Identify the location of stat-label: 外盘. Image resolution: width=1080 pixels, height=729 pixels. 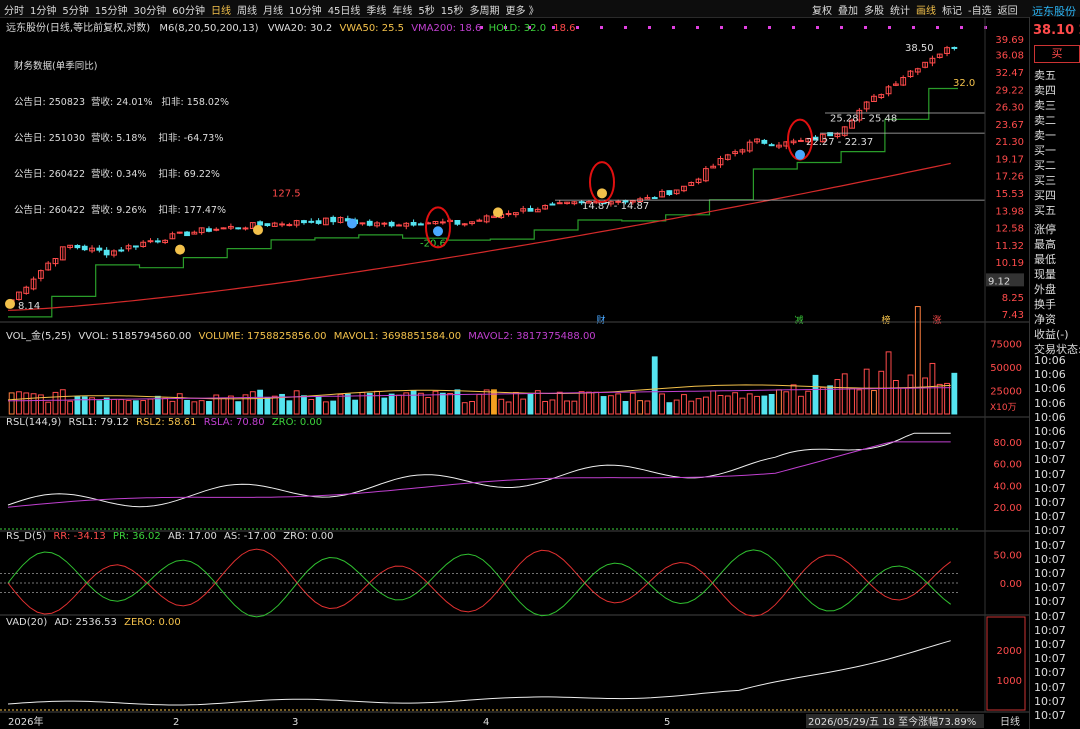
(1045, 289).